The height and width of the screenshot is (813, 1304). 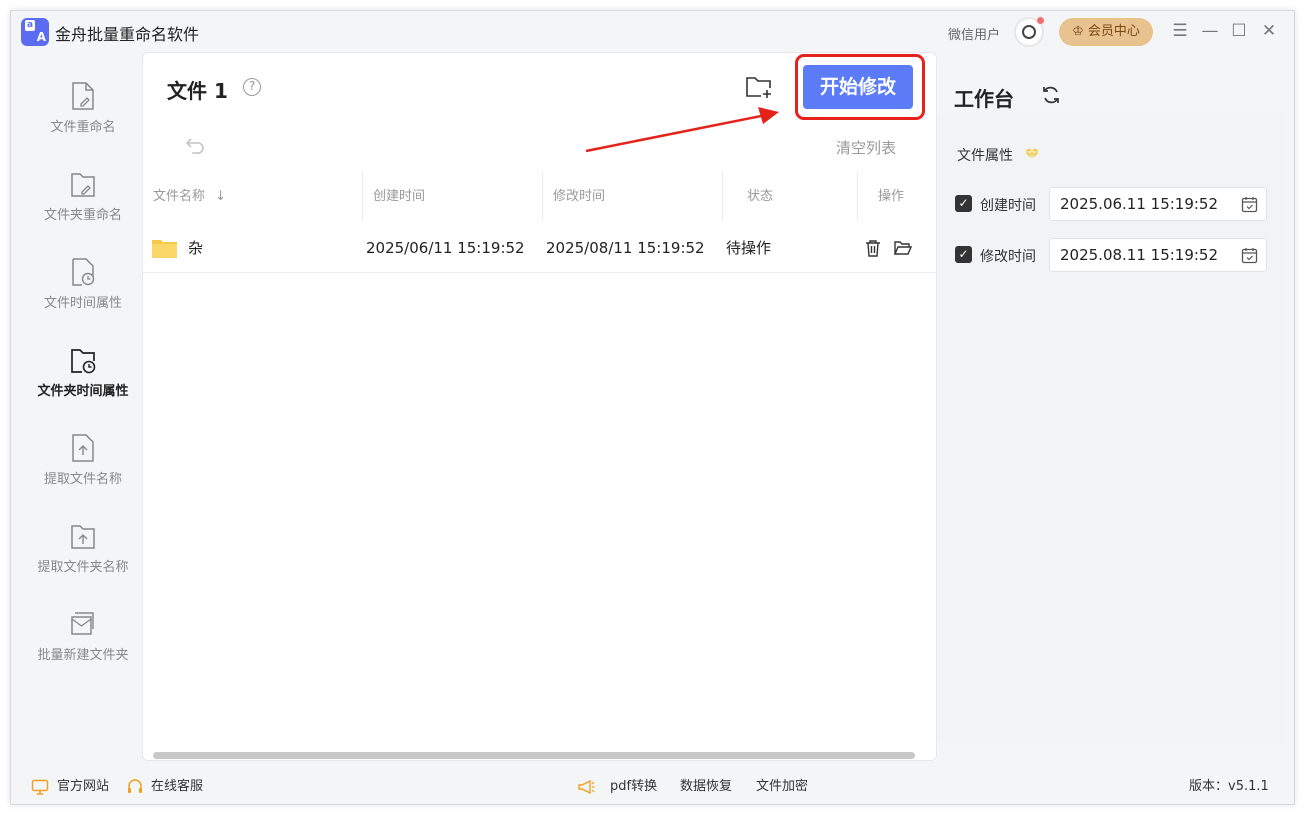 I want to click on sidebar-item-file-time: 文件时间属性, so click(x=83, y=302).